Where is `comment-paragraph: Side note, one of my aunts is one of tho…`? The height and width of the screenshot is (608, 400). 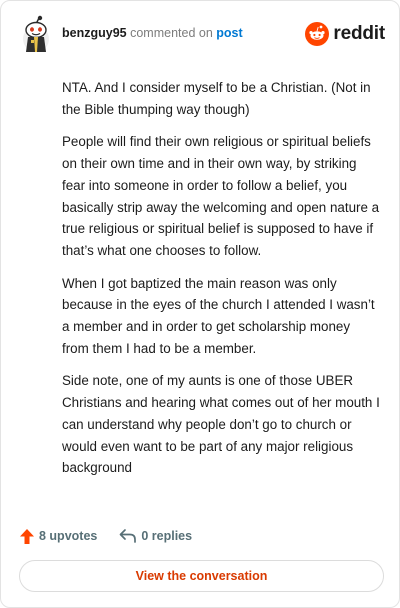 comment-paragraph: Side note, one of my aunts is one of tho… is located at coordinates (221, 424).